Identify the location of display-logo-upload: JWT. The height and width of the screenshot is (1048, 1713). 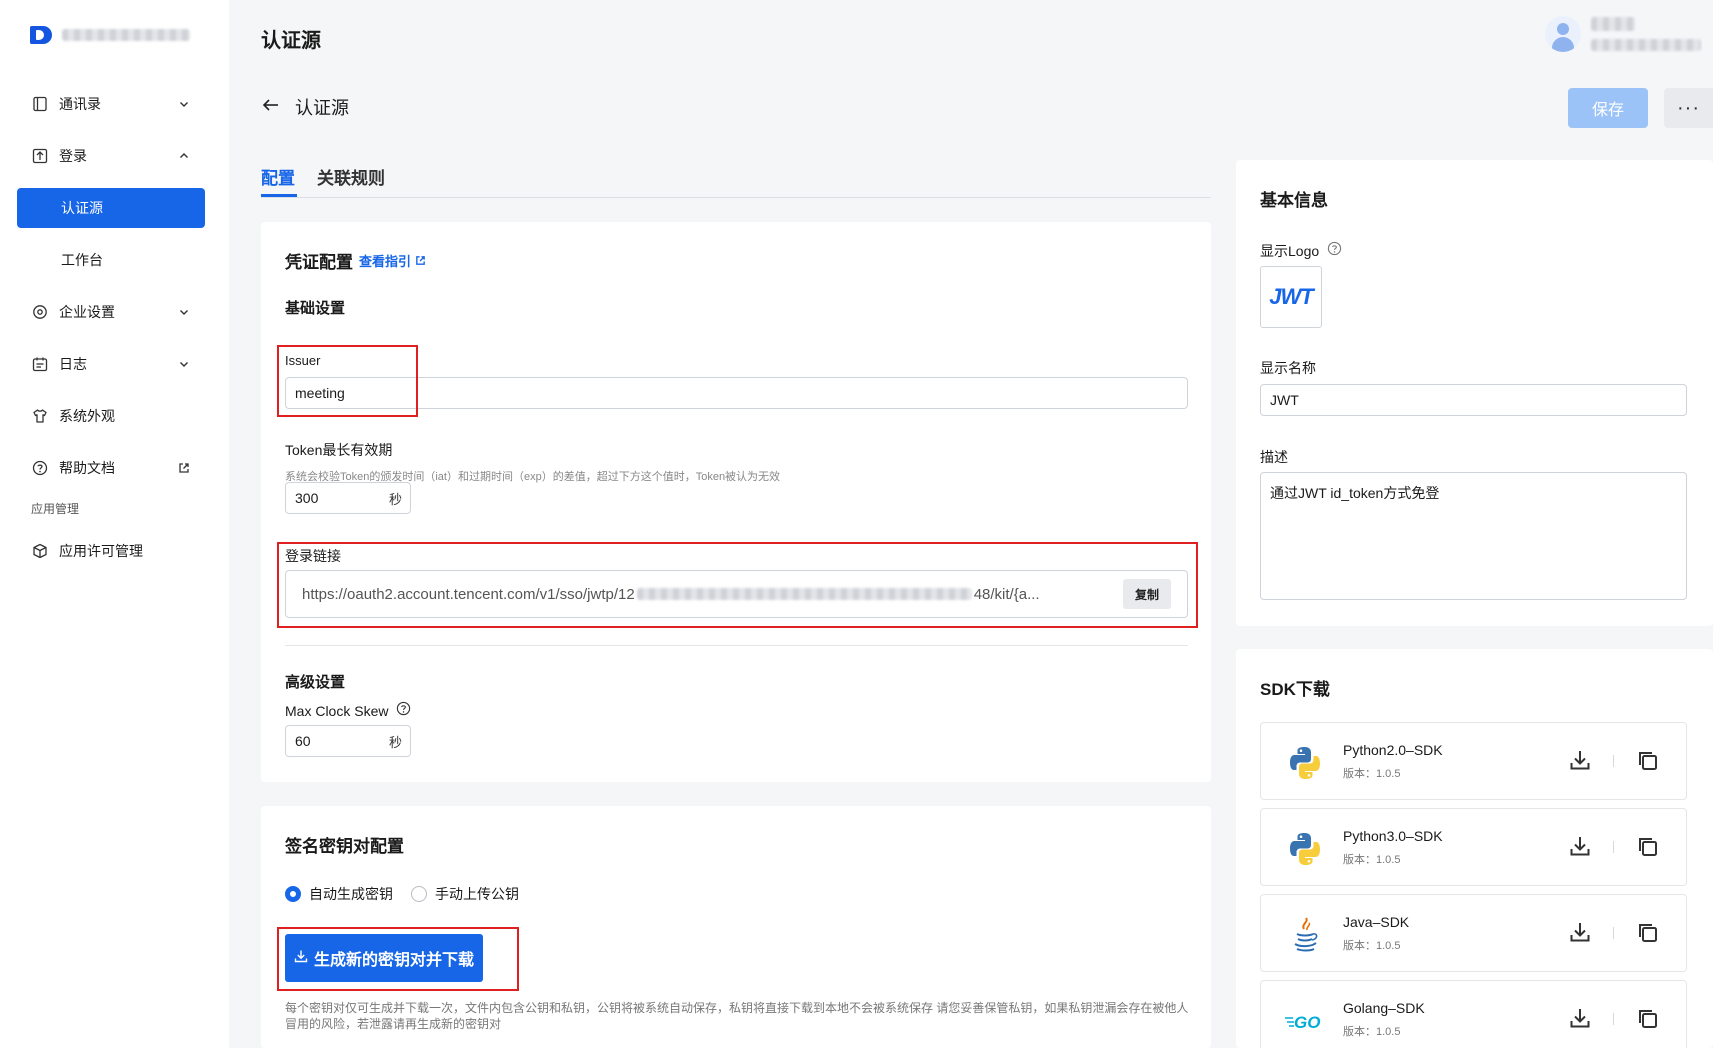
(1291, 297).